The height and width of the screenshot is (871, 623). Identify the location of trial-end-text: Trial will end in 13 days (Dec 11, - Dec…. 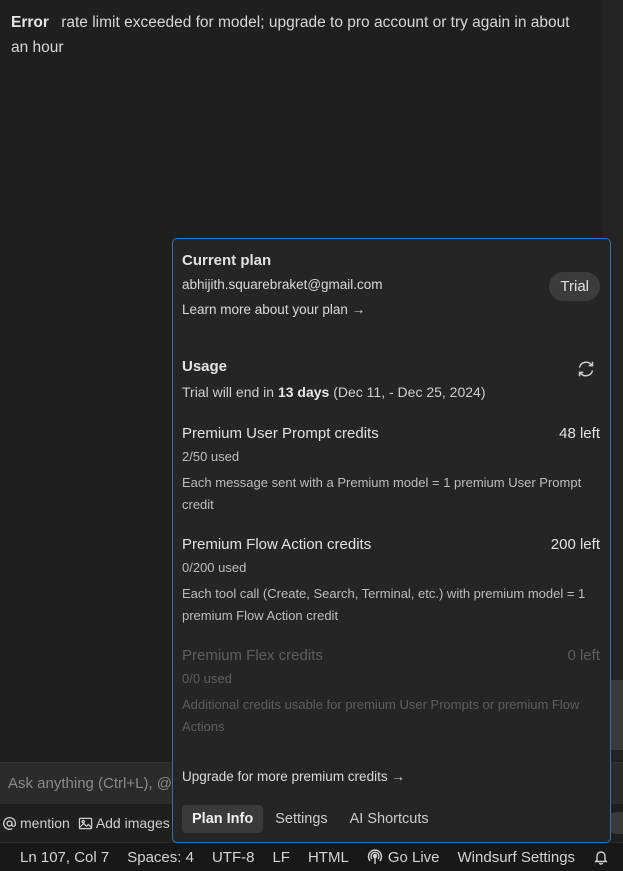
(334, 392).